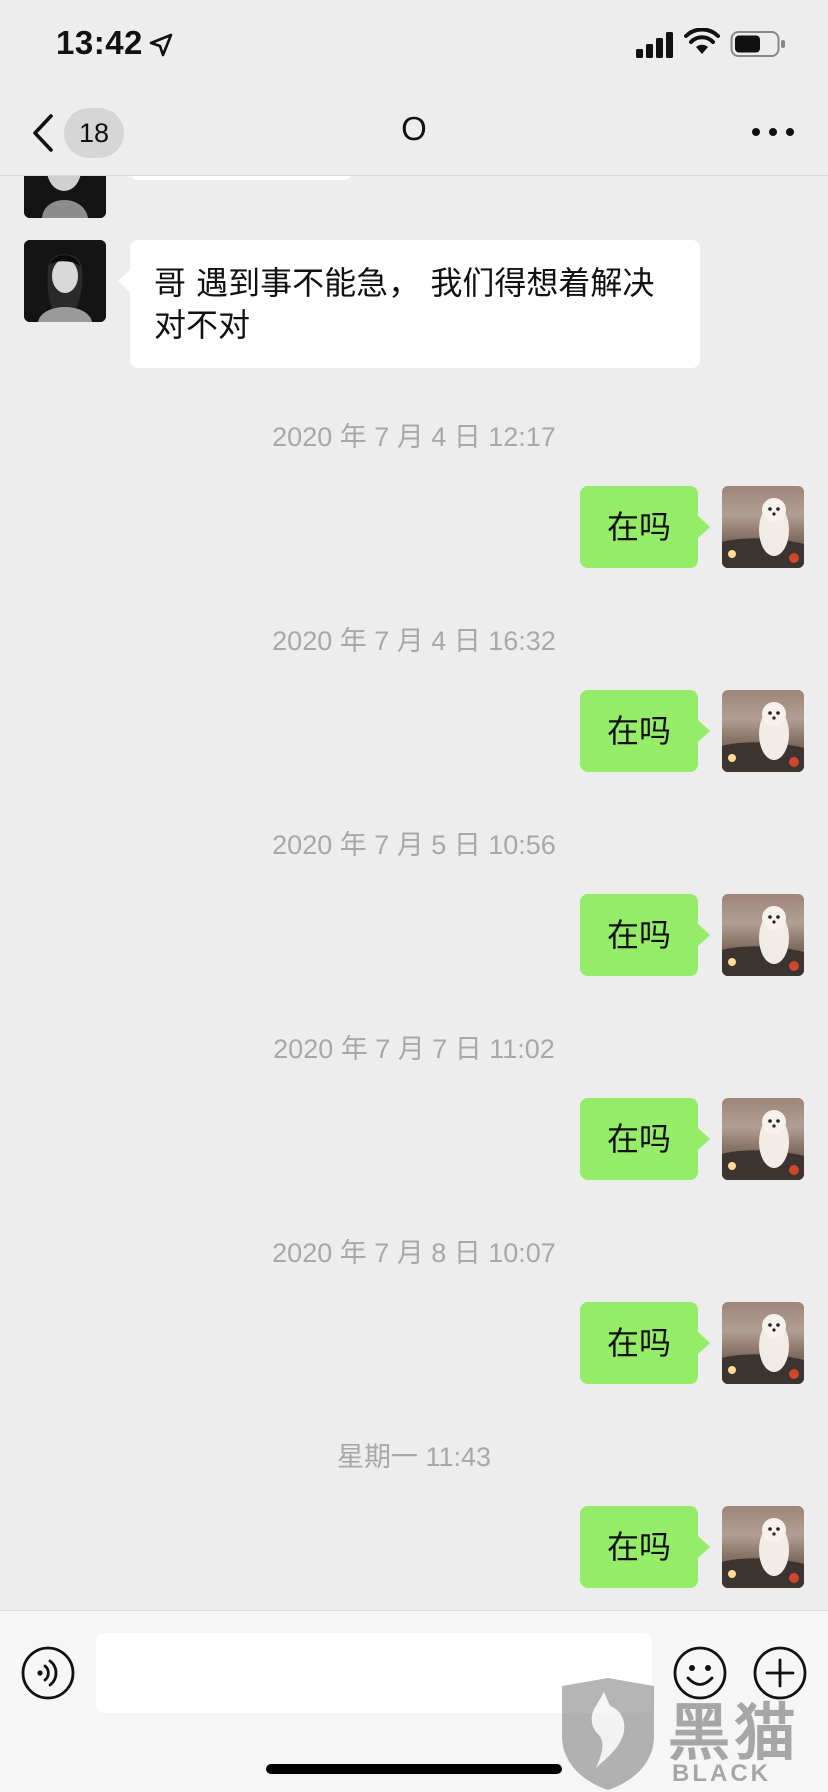 The image size is (828, 1792). What do you see at coordinates (235, 178) in the screenshot?
I see `incoming-message-bubble` at bounding box center [235, 178].